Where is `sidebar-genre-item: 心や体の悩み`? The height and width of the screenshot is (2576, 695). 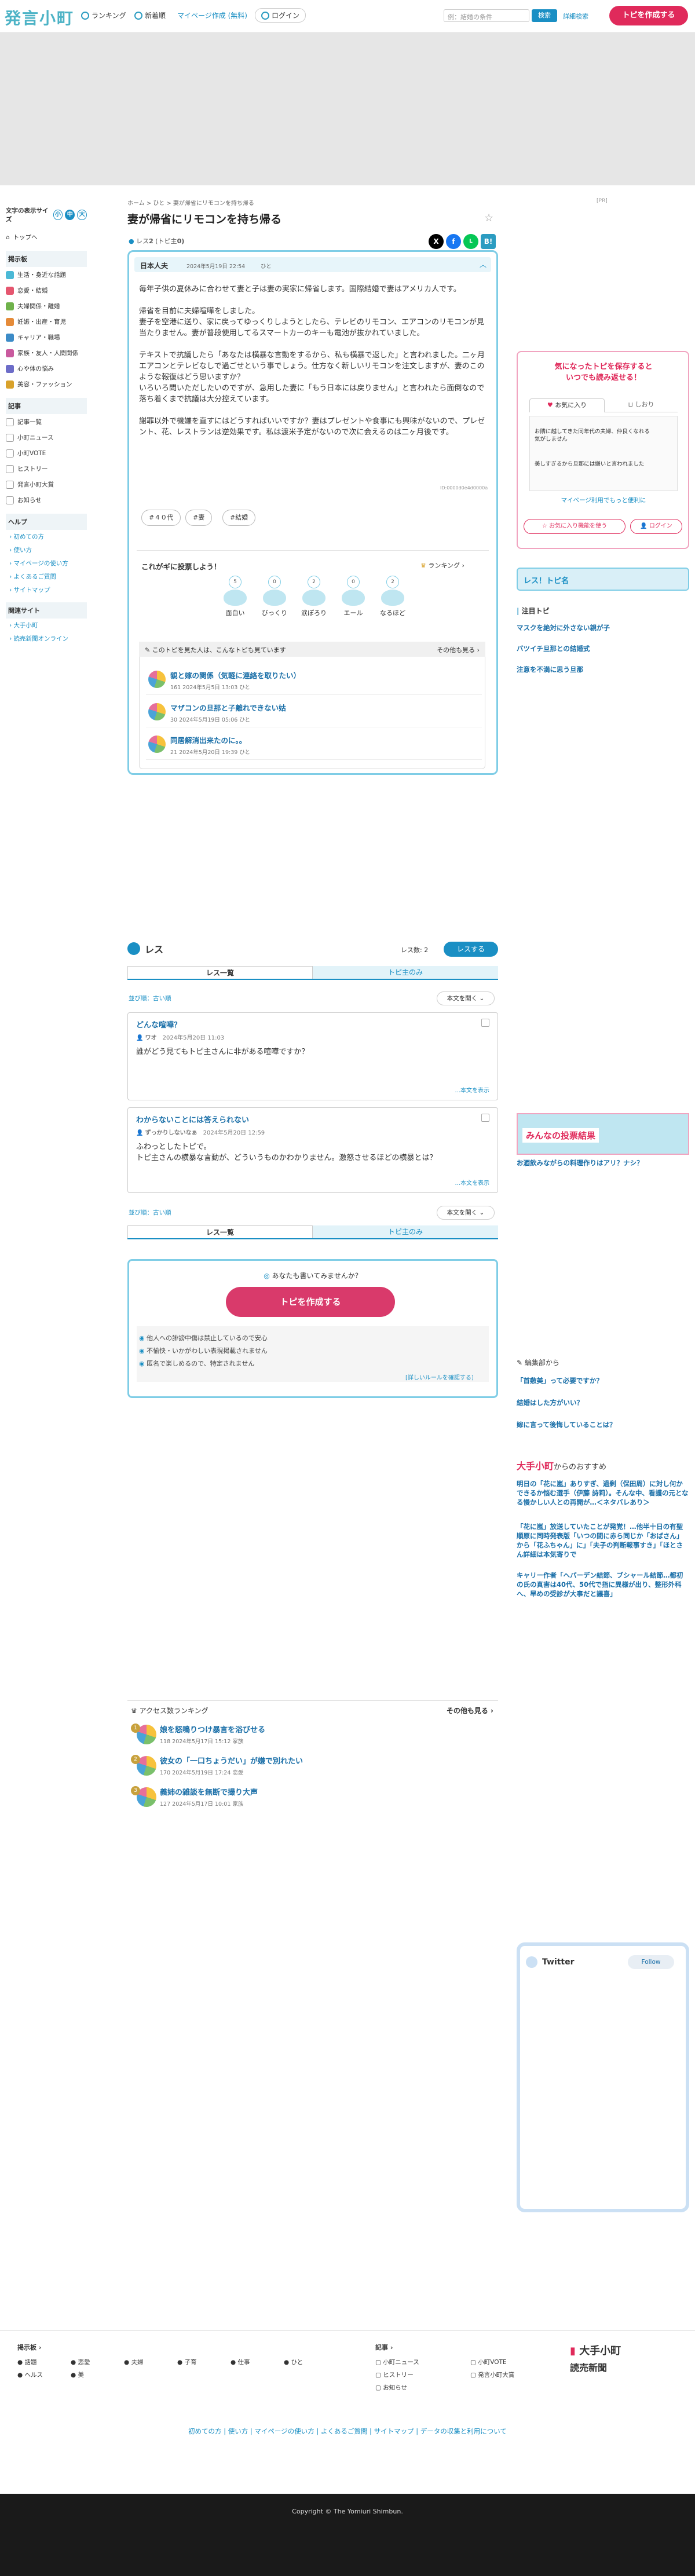 sidebar-genre-item: 心や体の悩み is located at coordinates (46, 368).